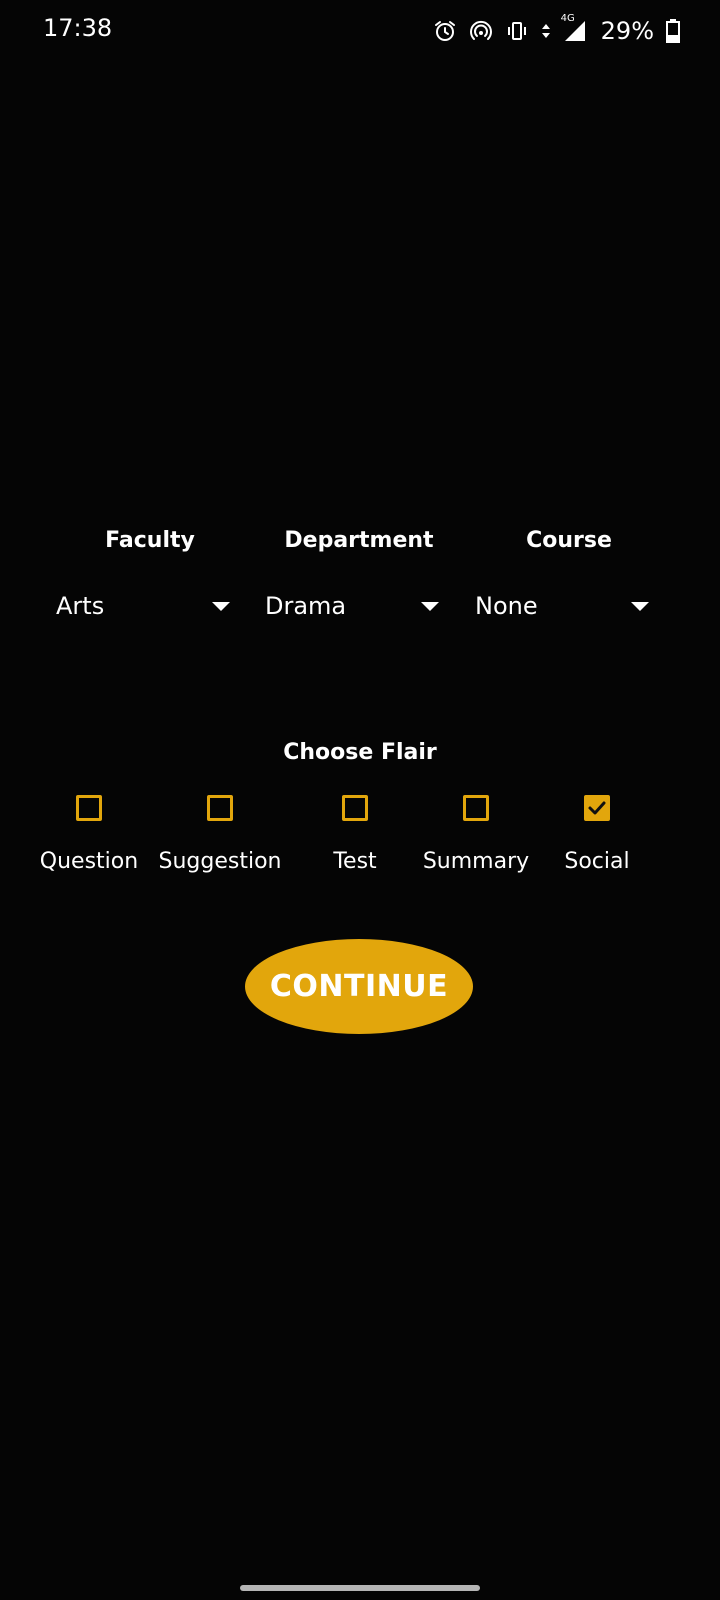  Describe the element at coordinates (517, 31) in the screenshot. I see `vibrate-icon` at that location.